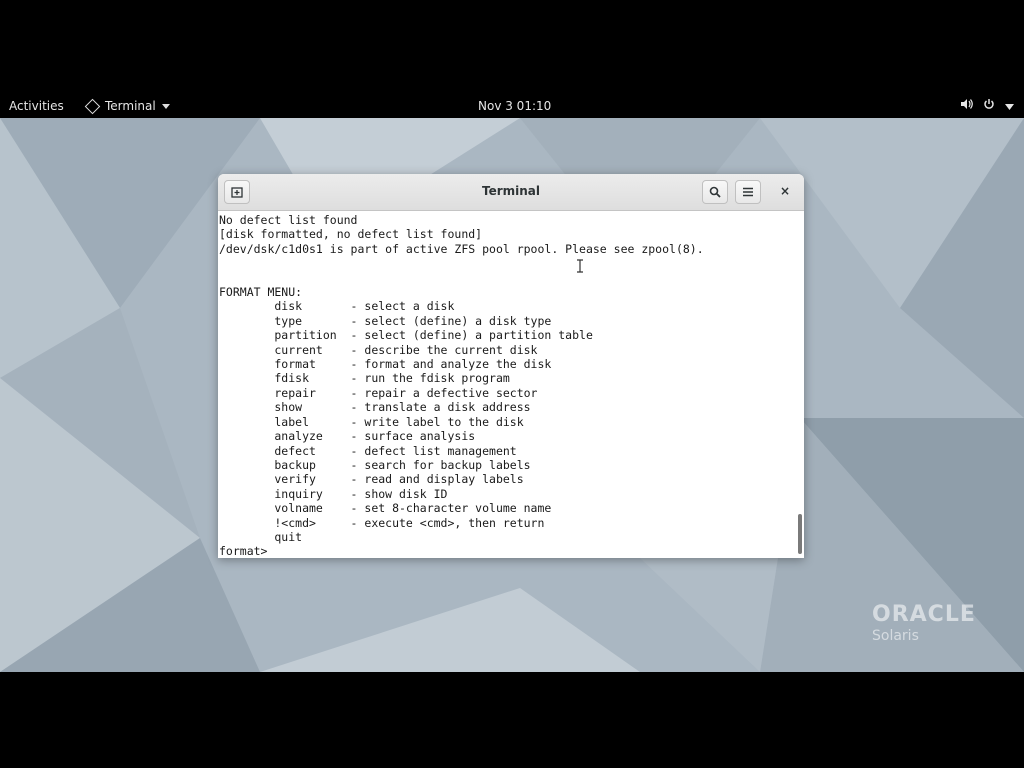 The image size is (1024, 768). I want to click on terminal-scrollbar, so click(800, 384).